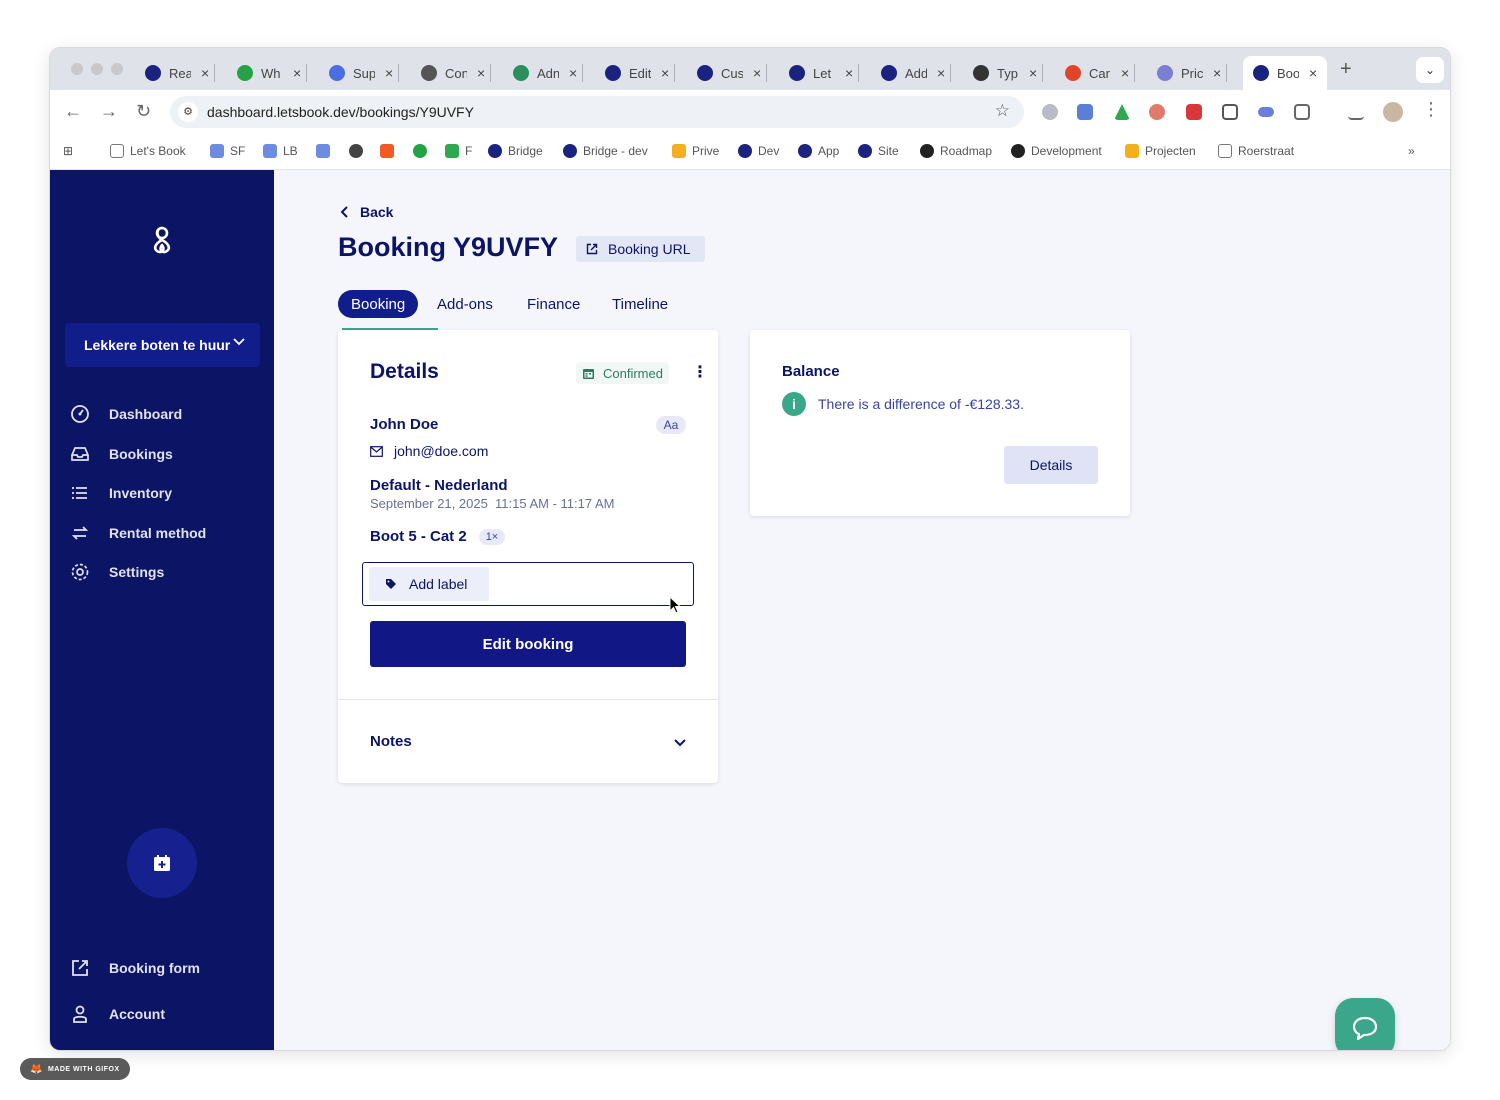 Image resolution: width=1500 pixels, height=1100 pixels. I want to click on forward-arrow-icon: →, so click(109, 111).